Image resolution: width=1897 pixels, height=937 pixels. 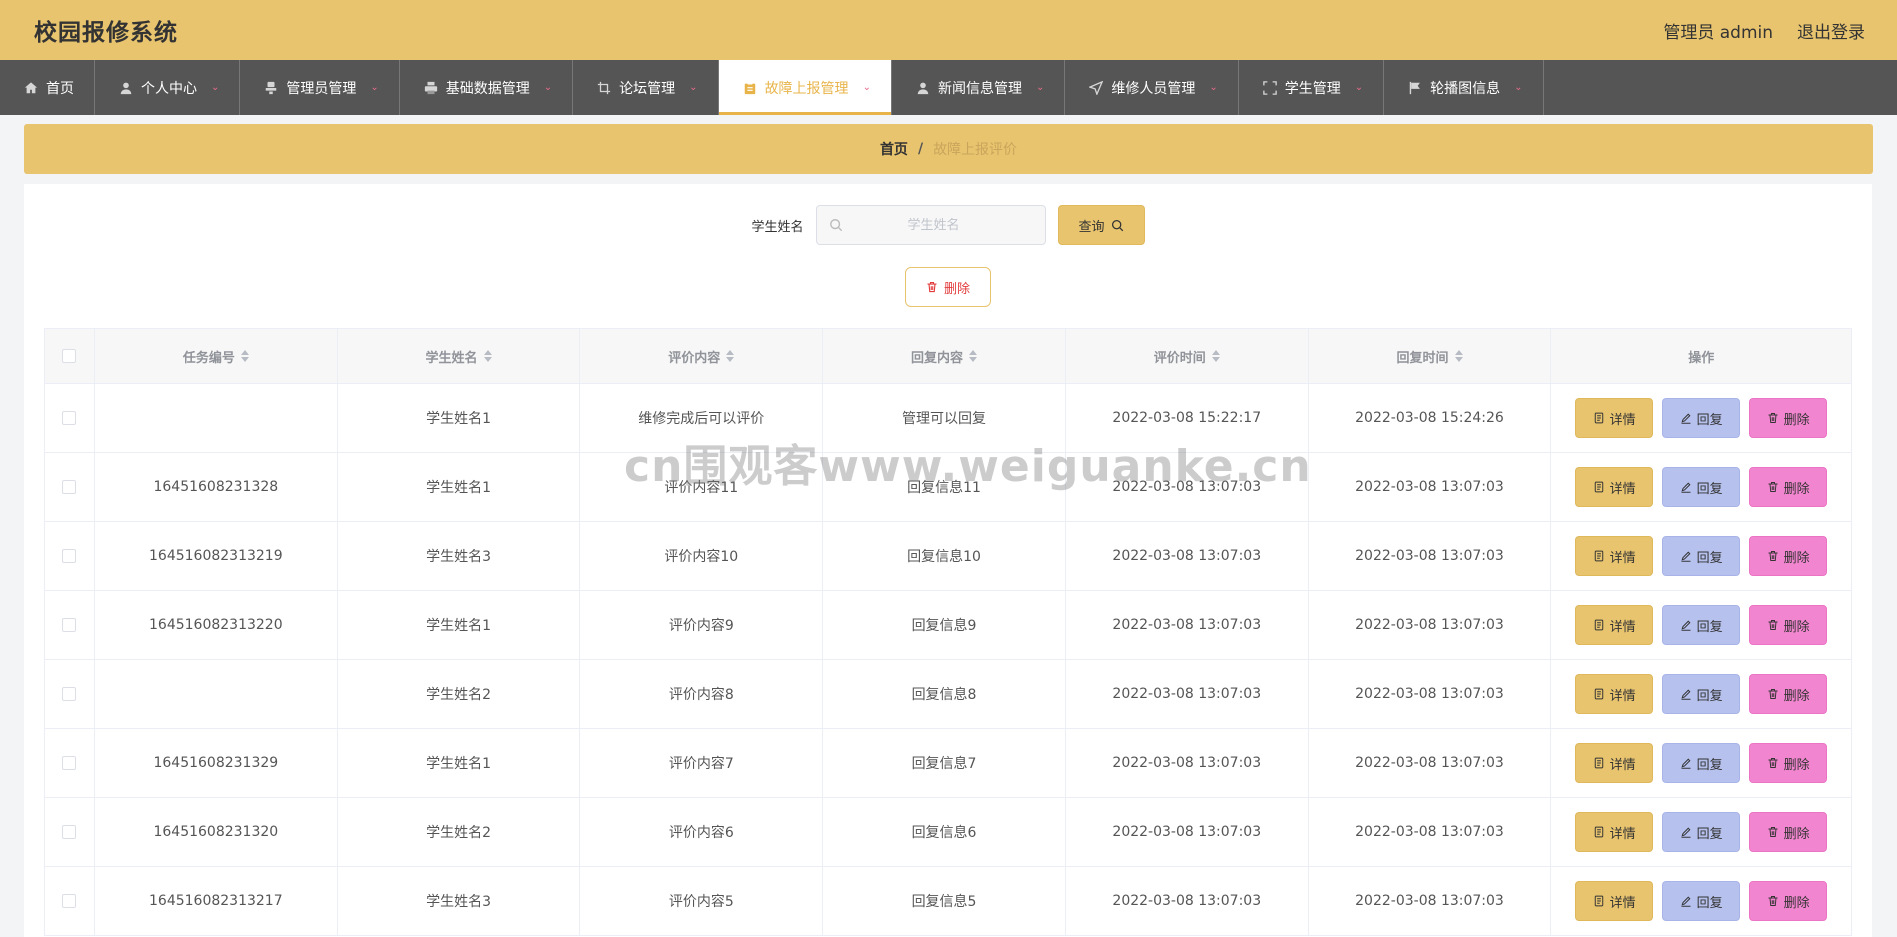 I want to click on nav-item-0: 首页, so click(x=47, y=87).